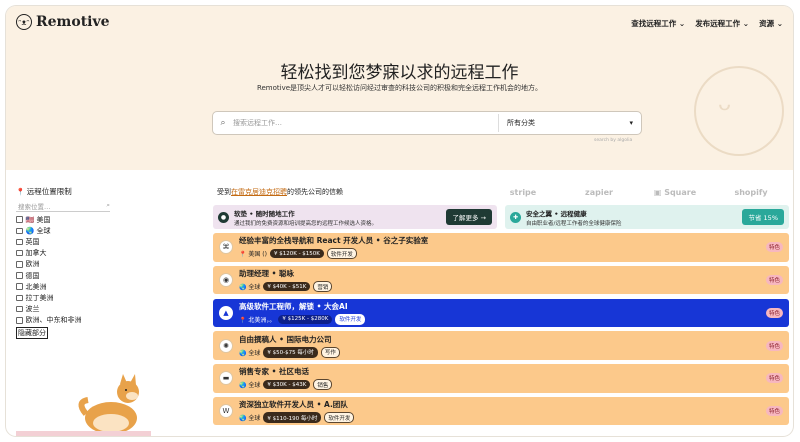 This screenshot has height=442, width=800. I want to click on location-label: 德国, so click(32, 275).